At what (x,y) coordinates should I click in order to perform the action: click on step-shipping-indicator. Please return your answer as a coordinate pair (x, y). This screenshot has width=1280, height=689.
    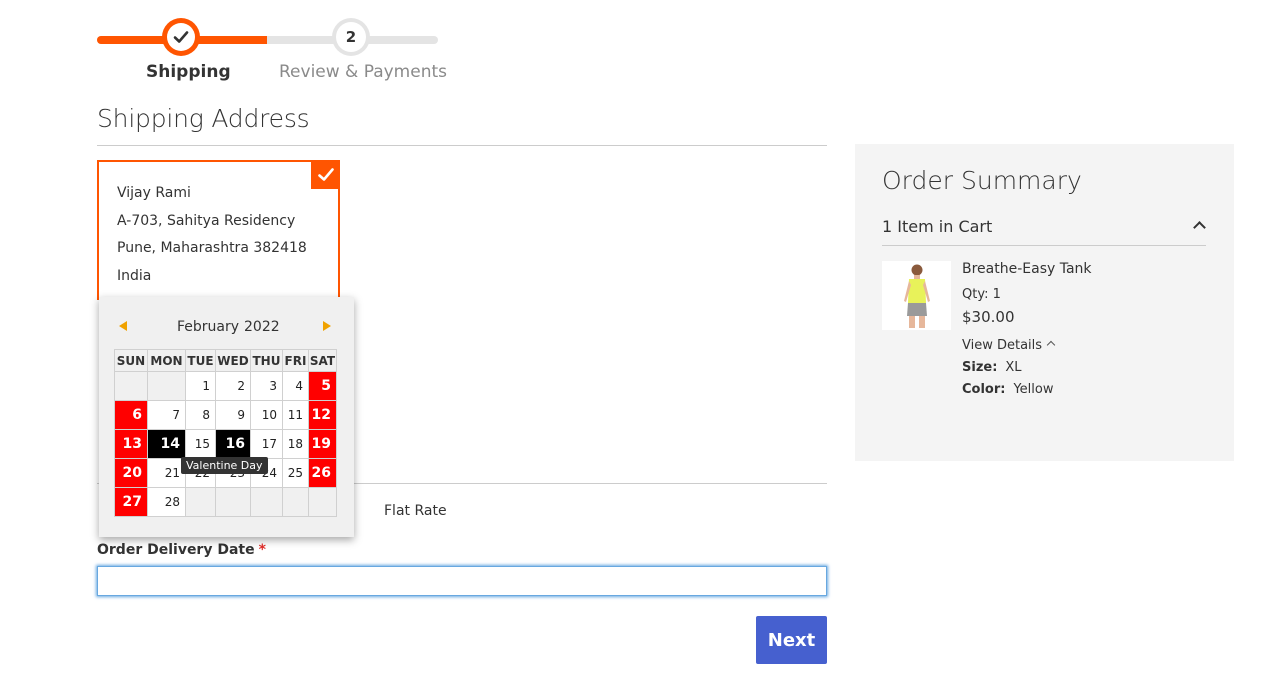
    Looking at the image, I should click on (181, 37).